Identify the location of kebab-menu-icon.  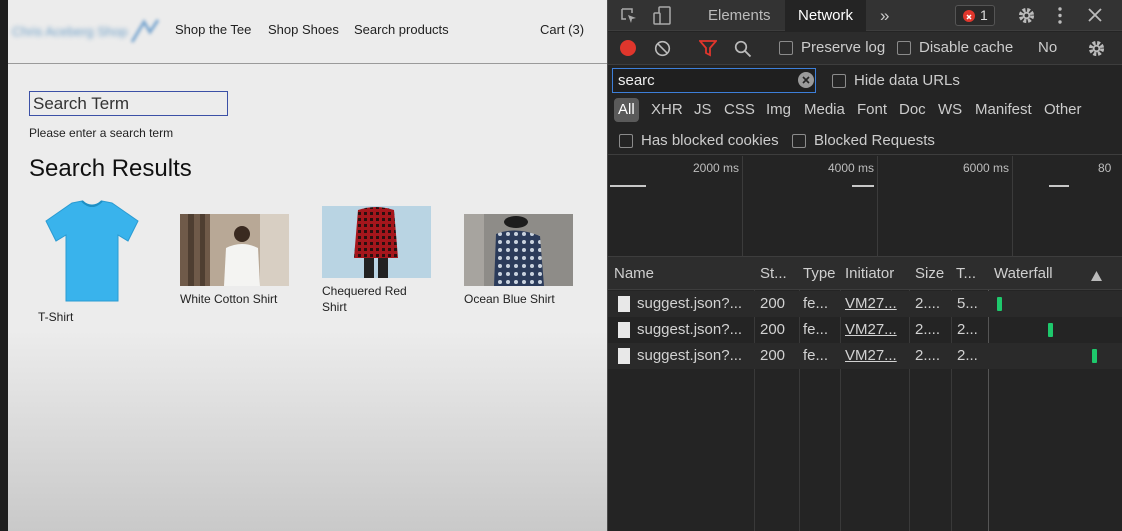
(1060, 17).